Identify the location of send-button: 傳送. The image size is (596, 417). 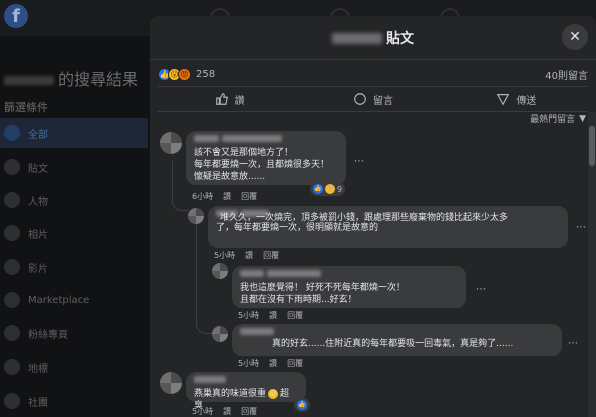
(516, 99).